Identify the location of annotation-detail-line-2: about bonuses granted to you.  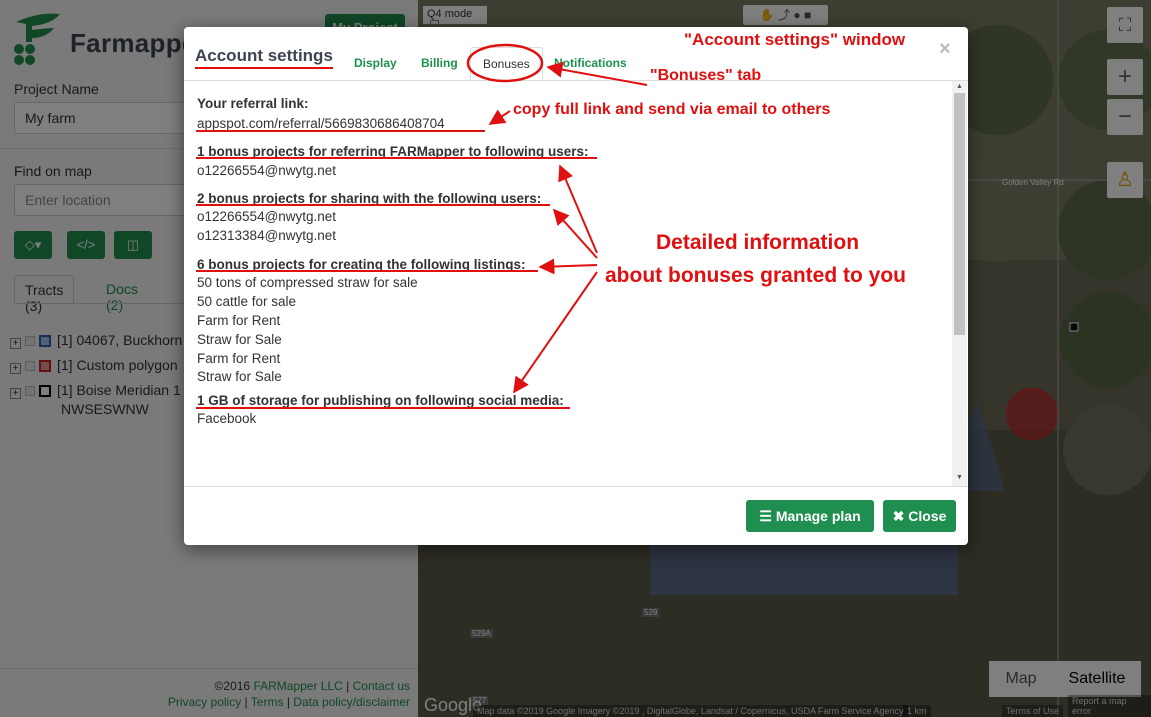
(756, 275).